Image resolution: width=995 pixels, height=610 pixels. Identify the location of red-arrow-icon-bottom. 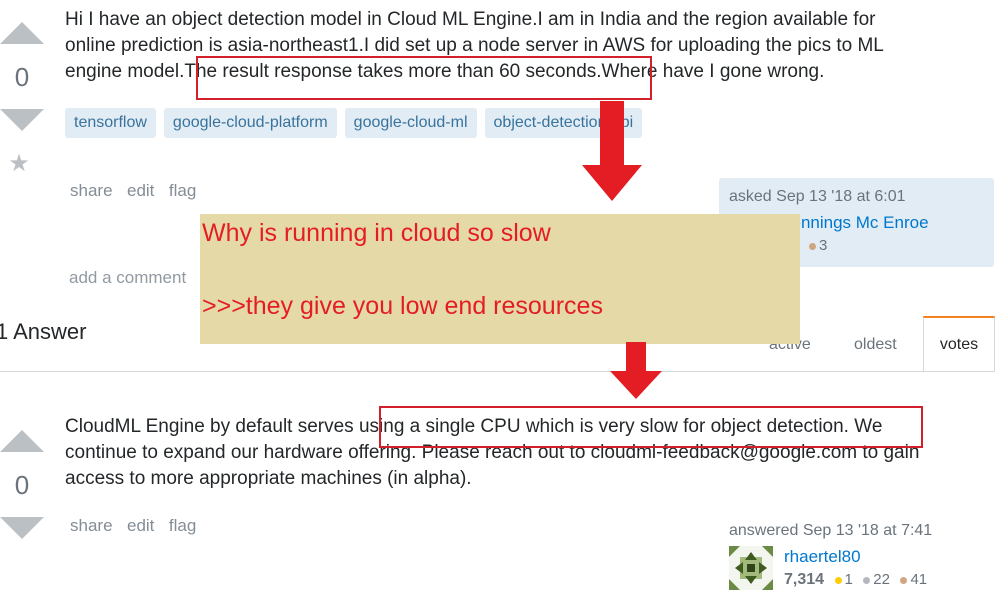
(636, 370).